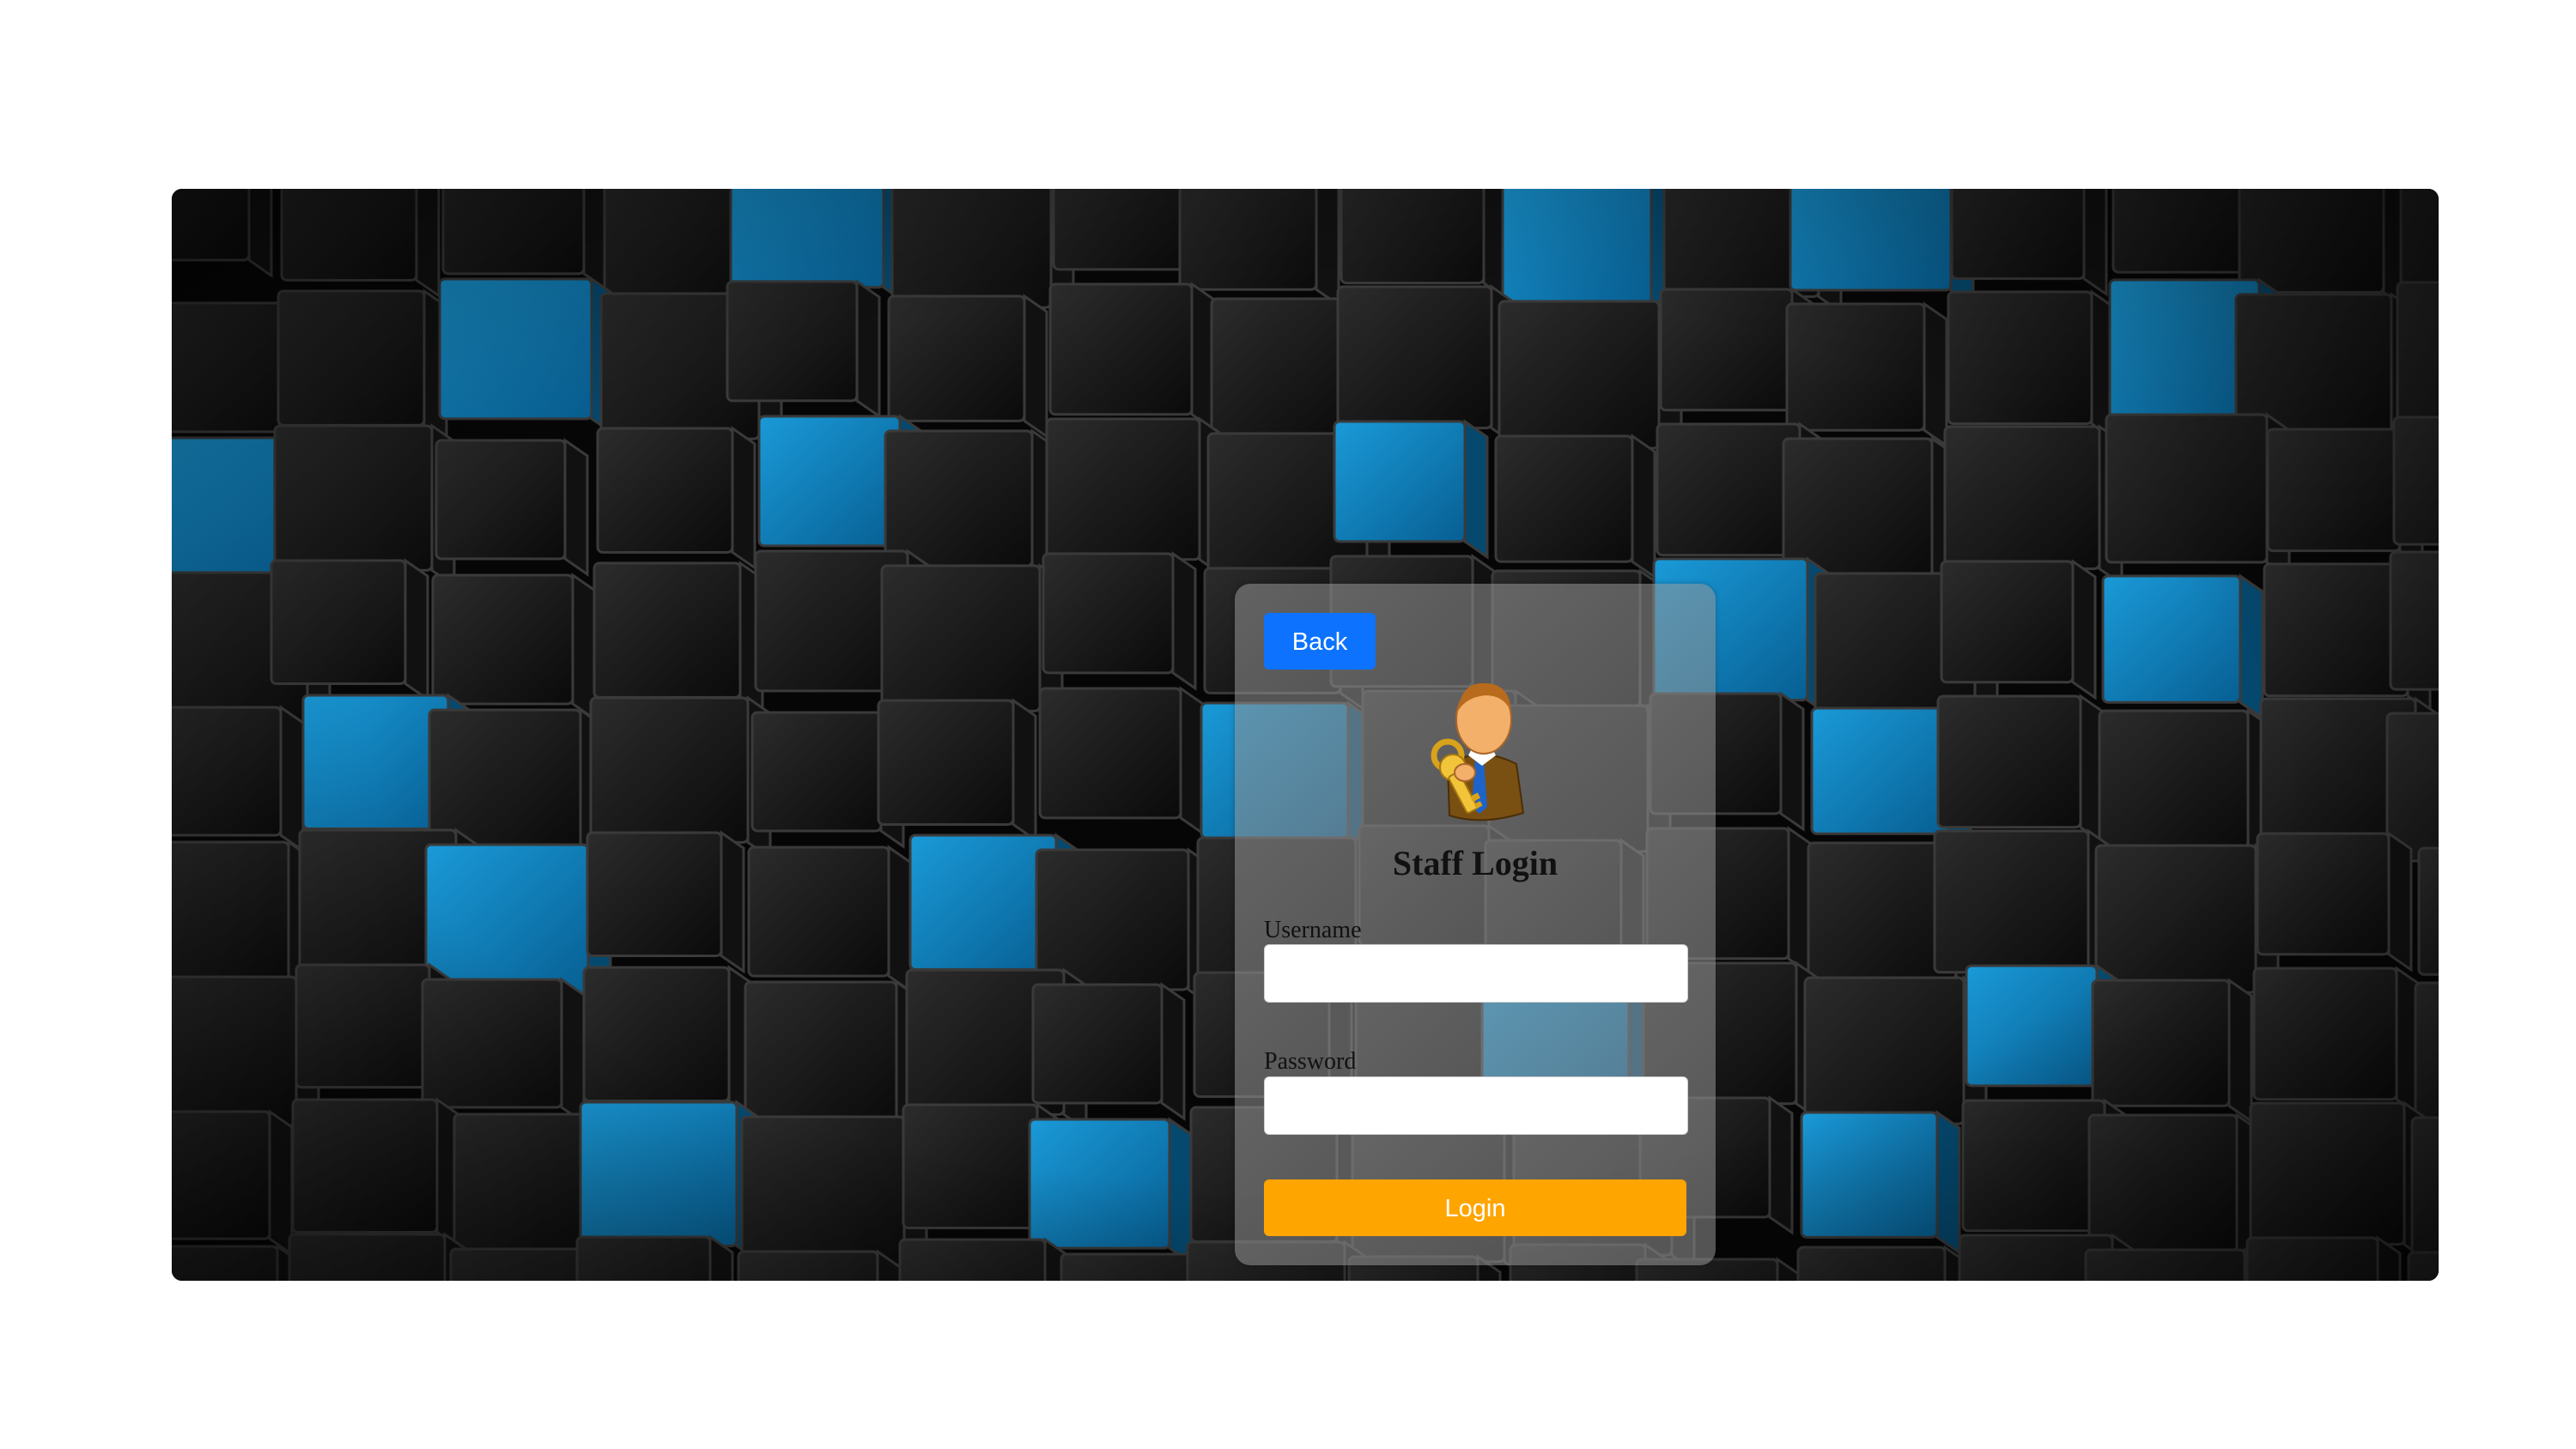 This screenshot has width=2576, height=1449. What do you see at coordinates (1476, 973) in the screenshot?
I see `username-input` at bounding box center [1476, 973].